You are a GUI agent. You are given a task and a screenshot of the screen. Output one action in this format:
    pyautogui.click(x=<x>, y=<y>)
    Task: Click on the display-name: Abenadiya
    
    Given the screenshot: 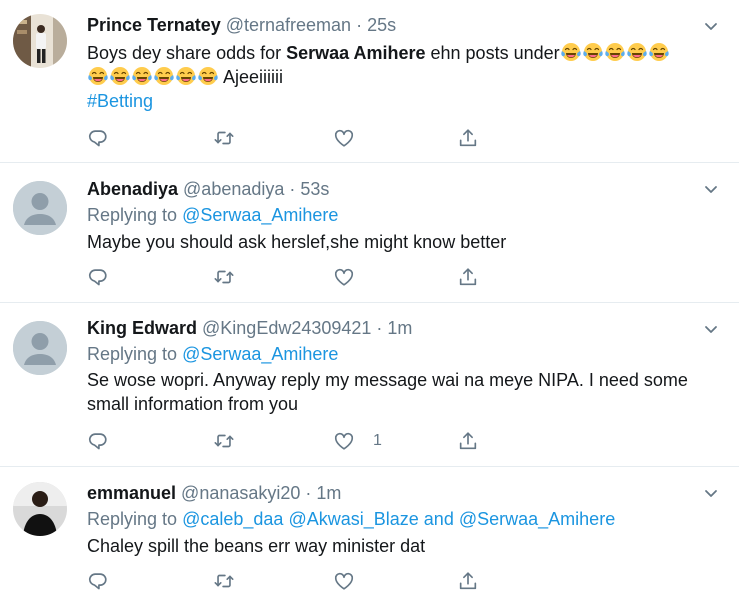 What is the action you would take?
    pyautogui.click(x=132, y=189)
    